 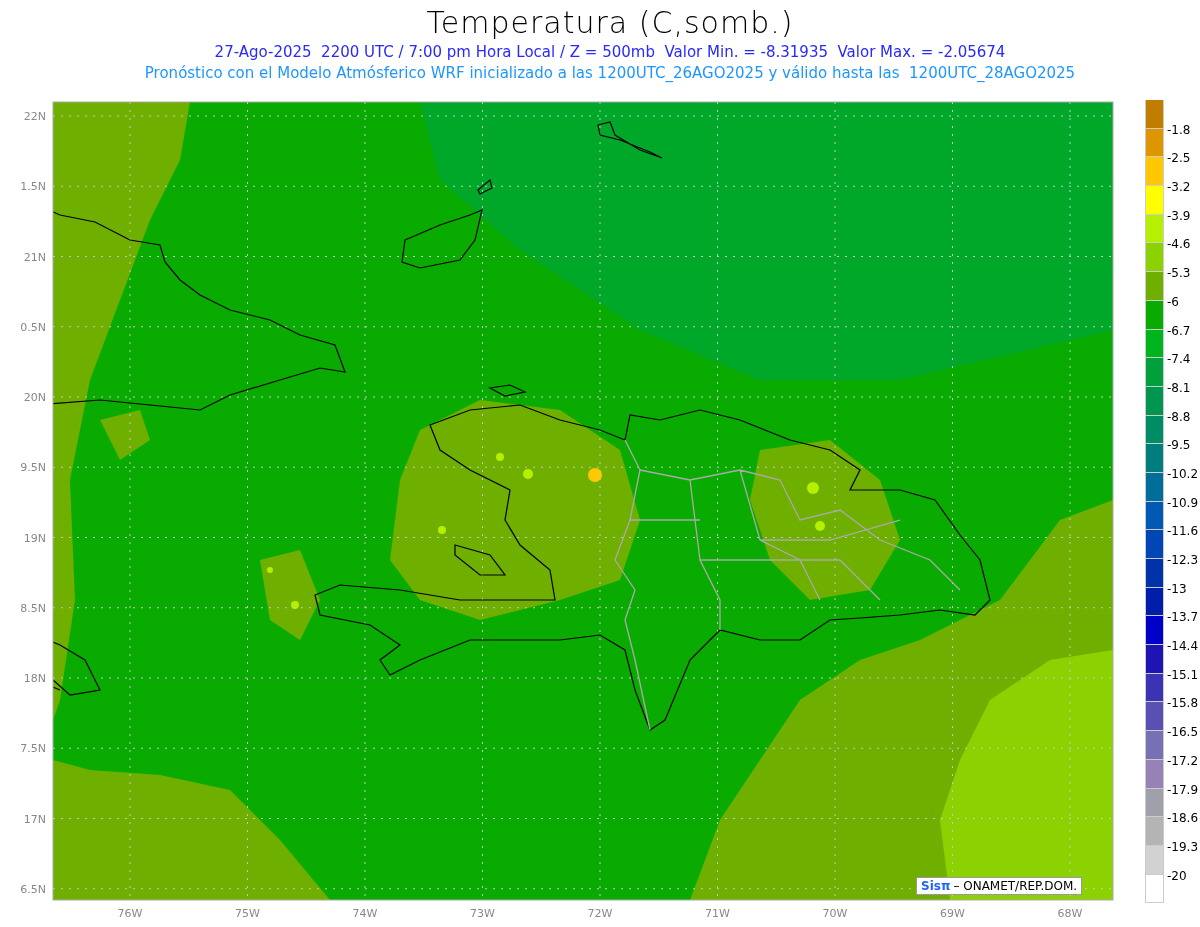 What do you see at coordinates (33, 327) in the screenshot?
I see `latitude-label: 0.5N` at bounding box center [33, 327].